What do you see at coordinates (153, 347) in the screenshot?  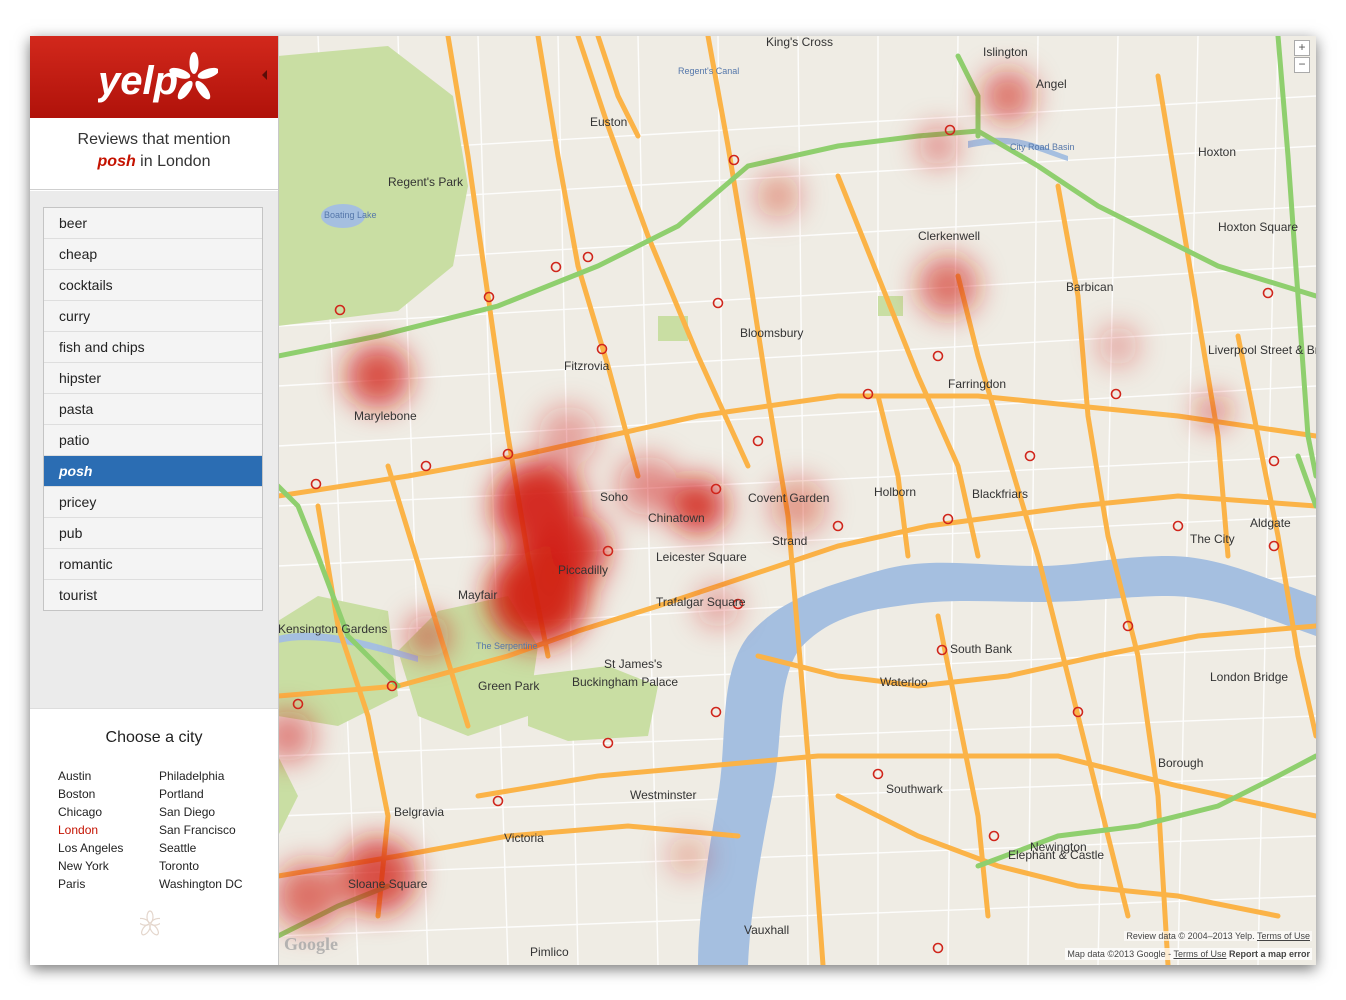 I see `topic-item-fish-and-chips: fish and chips` at bounding box center [153, 347].